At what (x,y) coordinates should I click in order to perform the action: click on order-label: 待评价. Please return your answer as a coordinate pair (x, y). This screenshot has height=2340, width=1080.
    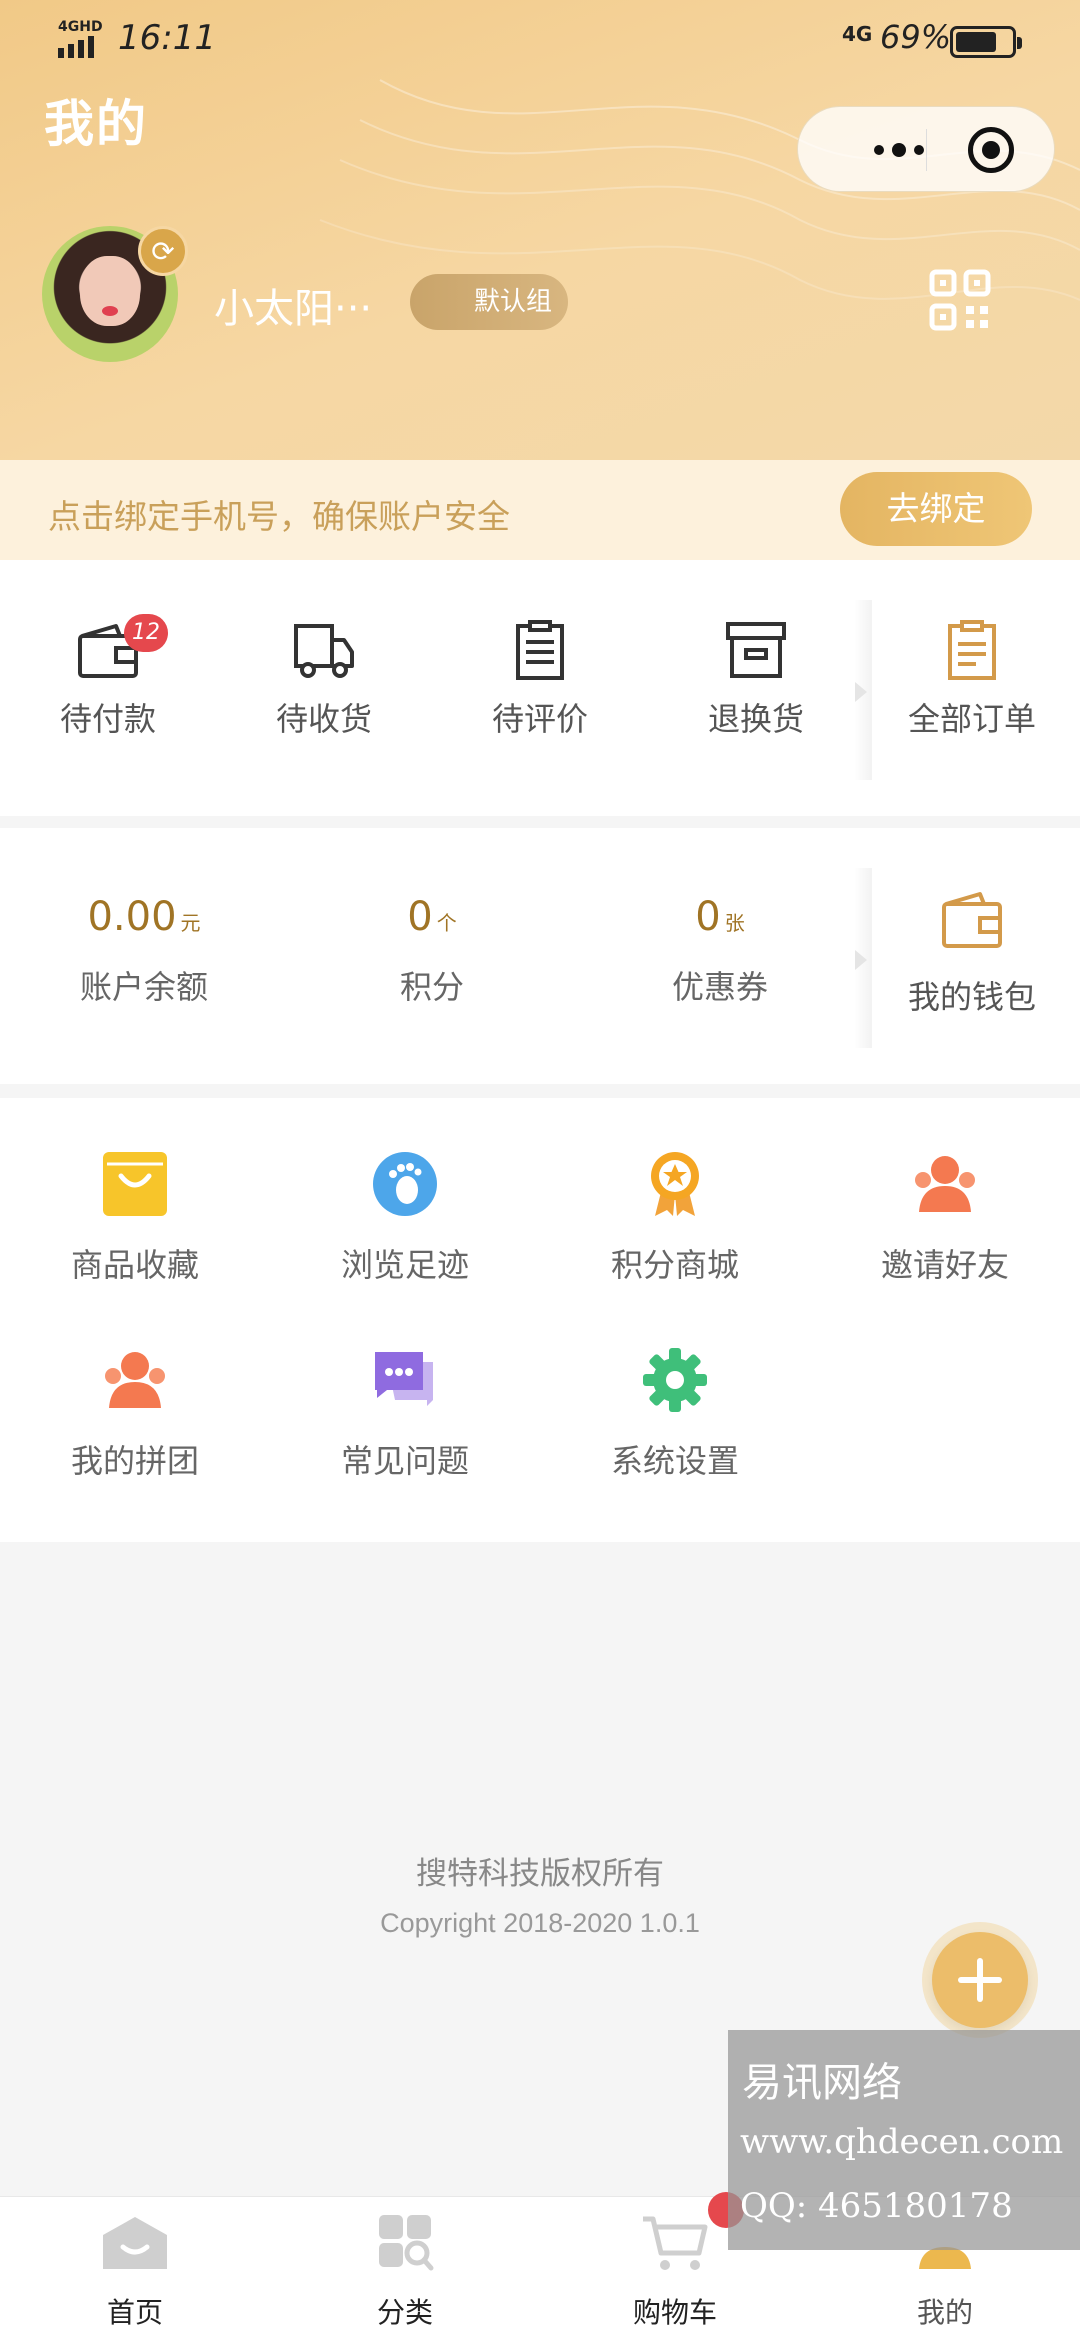
    Looking at the image, I should click on (539, 719).